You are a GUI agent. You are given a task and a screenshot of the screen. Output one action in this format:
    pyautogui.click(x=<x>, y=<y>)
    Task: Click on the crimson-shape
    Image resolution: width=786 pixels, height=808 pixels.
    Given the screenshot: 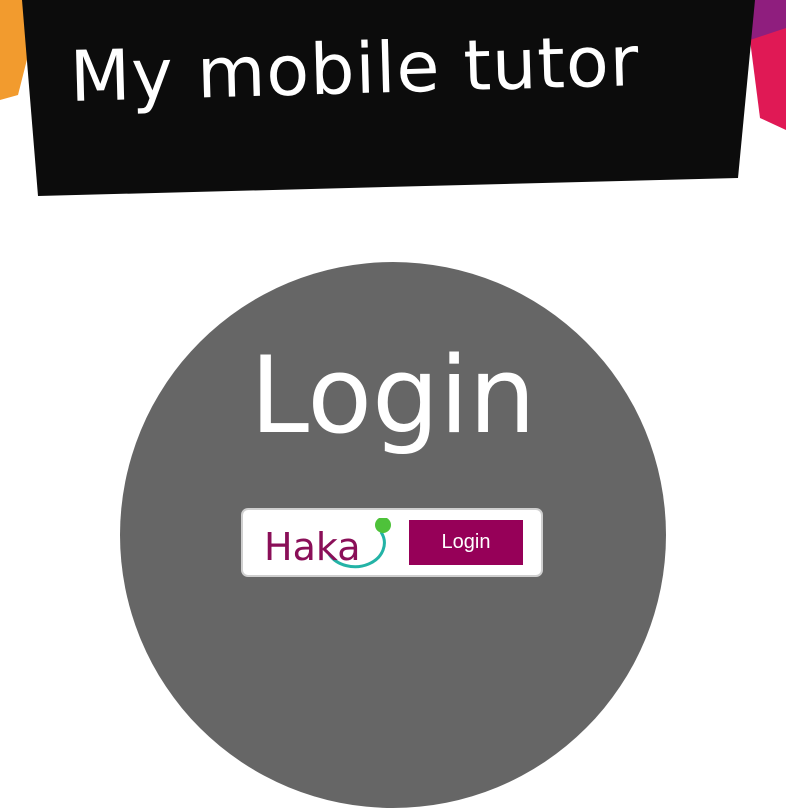 What is the action you would take?
    pyautogui.click(x=768, y=79)
    